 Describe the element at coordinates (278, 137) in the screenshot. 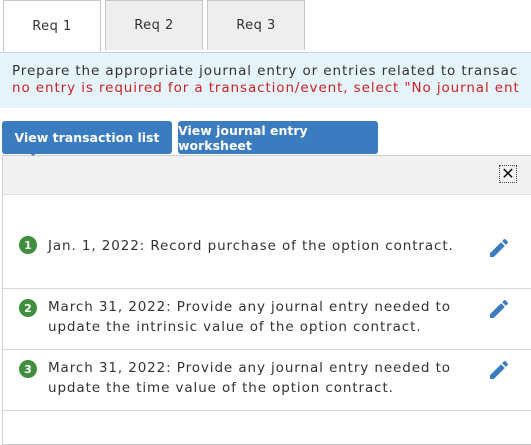

I see `view-journal-entry-worksheet-button: View journal entry worksheet` at that location.